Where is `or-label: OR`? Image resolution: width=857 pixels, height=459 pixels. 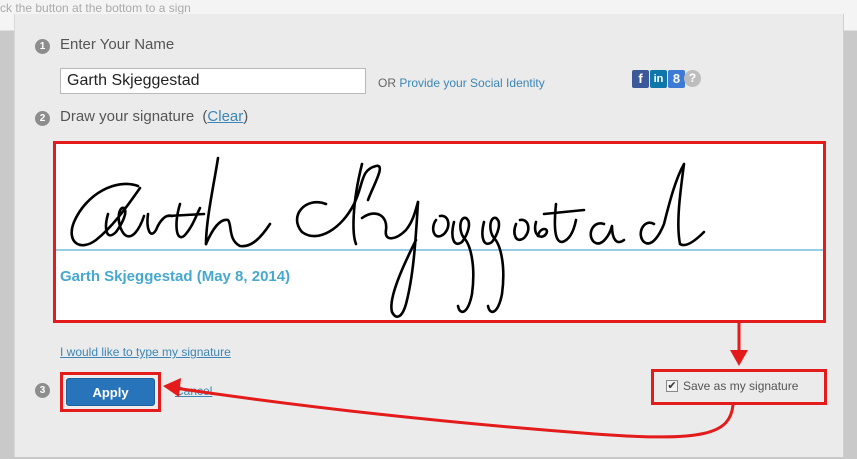
or-label: OR is located at coordinates (387, 83).